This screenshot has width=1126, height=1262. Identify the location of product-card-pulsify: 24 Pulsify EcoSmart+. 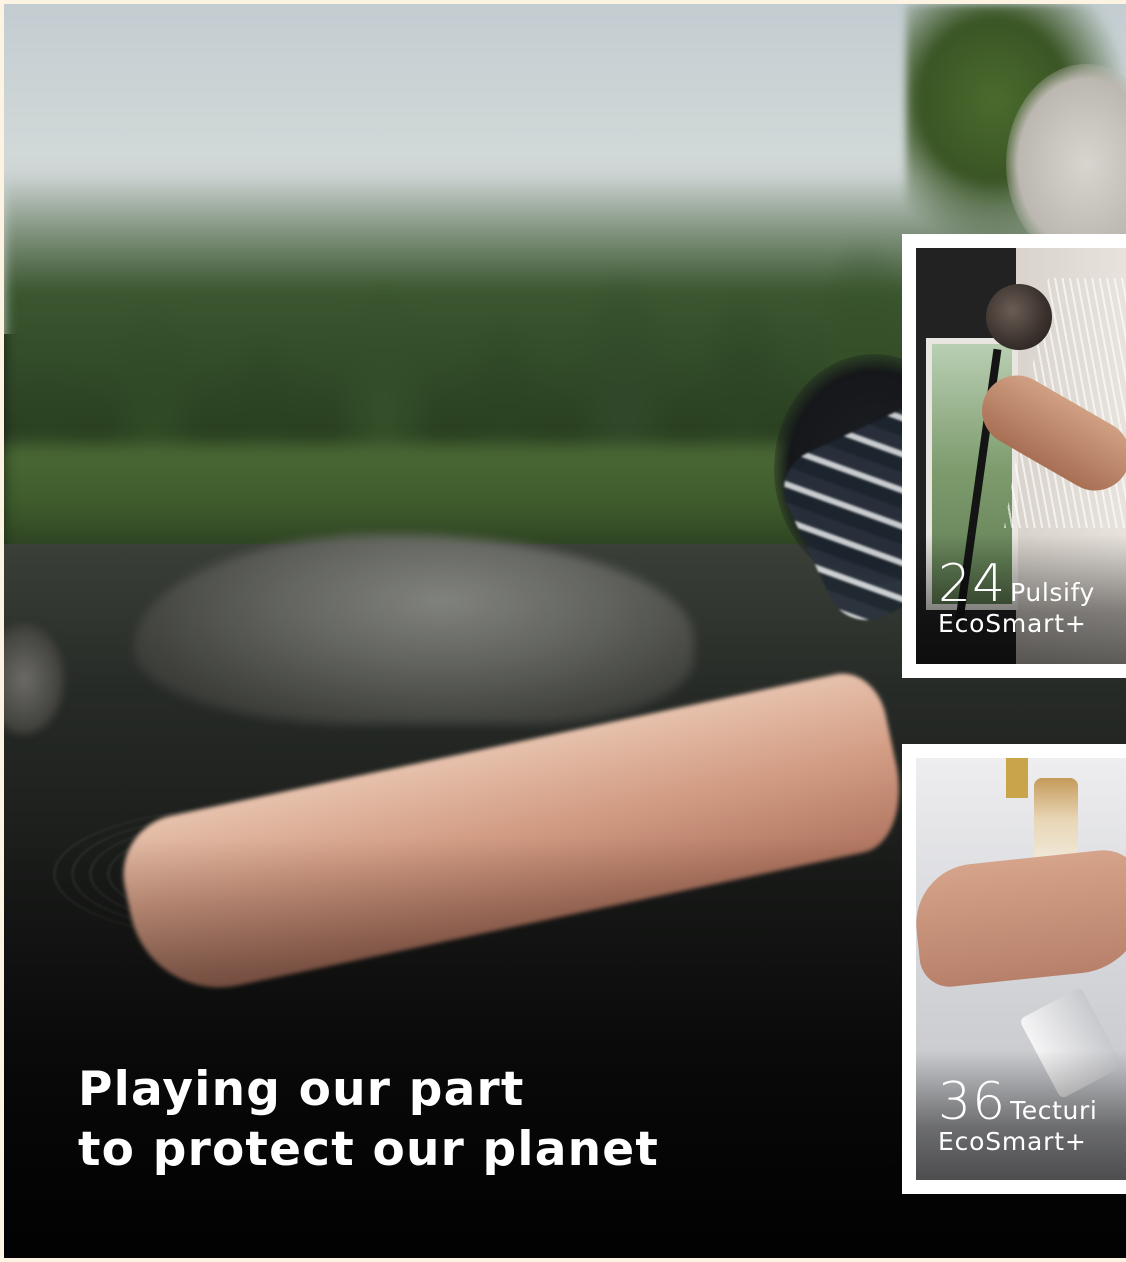
(1014, 456).